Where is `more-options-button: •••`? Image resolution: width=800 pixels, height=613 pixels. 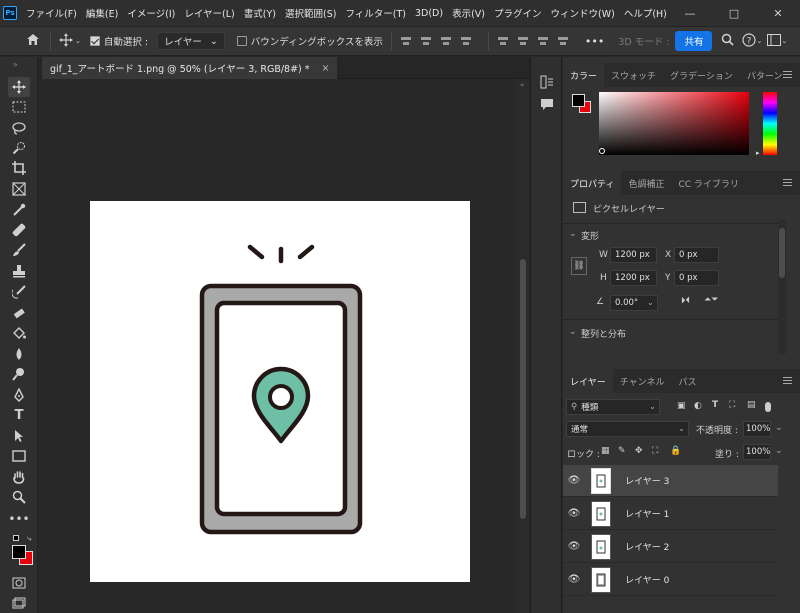
more-options-button: ••• is located at coordinates (594, 41).